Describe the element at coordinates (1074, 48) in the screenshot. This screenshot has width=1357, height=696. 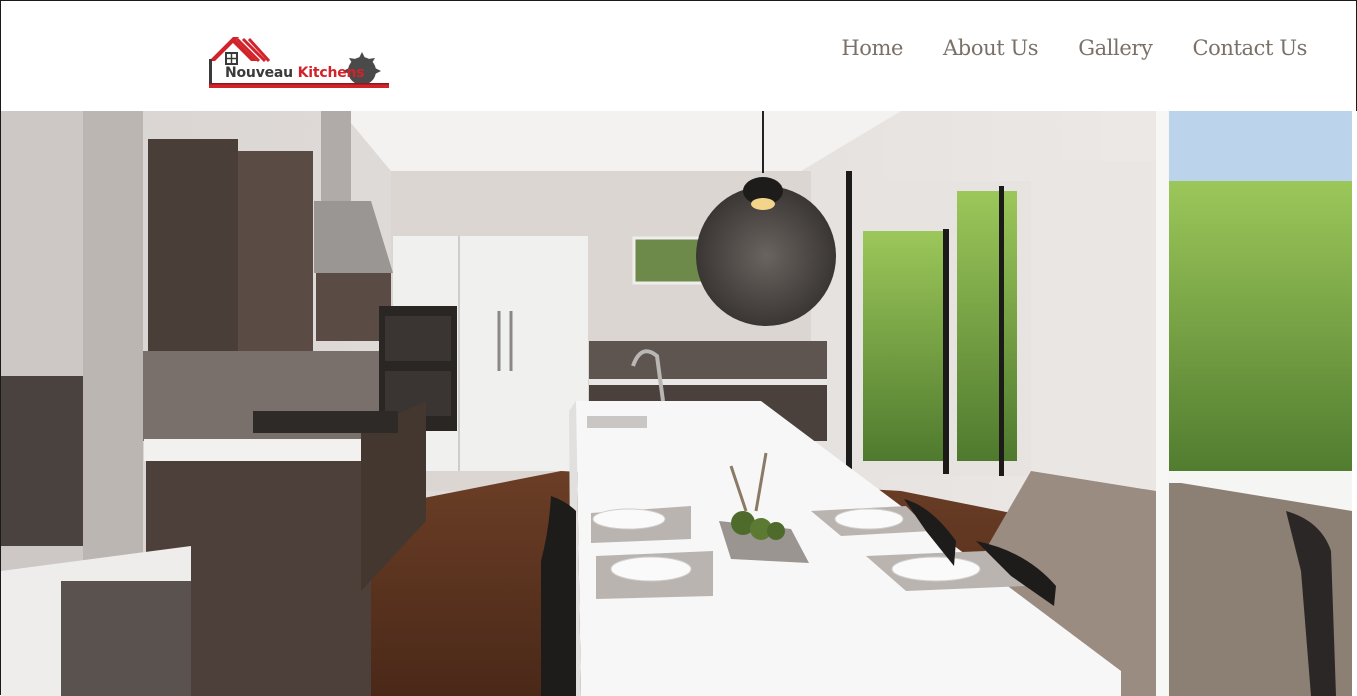
I see `main-nav: Home About Us Gallery Contact Us` at that location.